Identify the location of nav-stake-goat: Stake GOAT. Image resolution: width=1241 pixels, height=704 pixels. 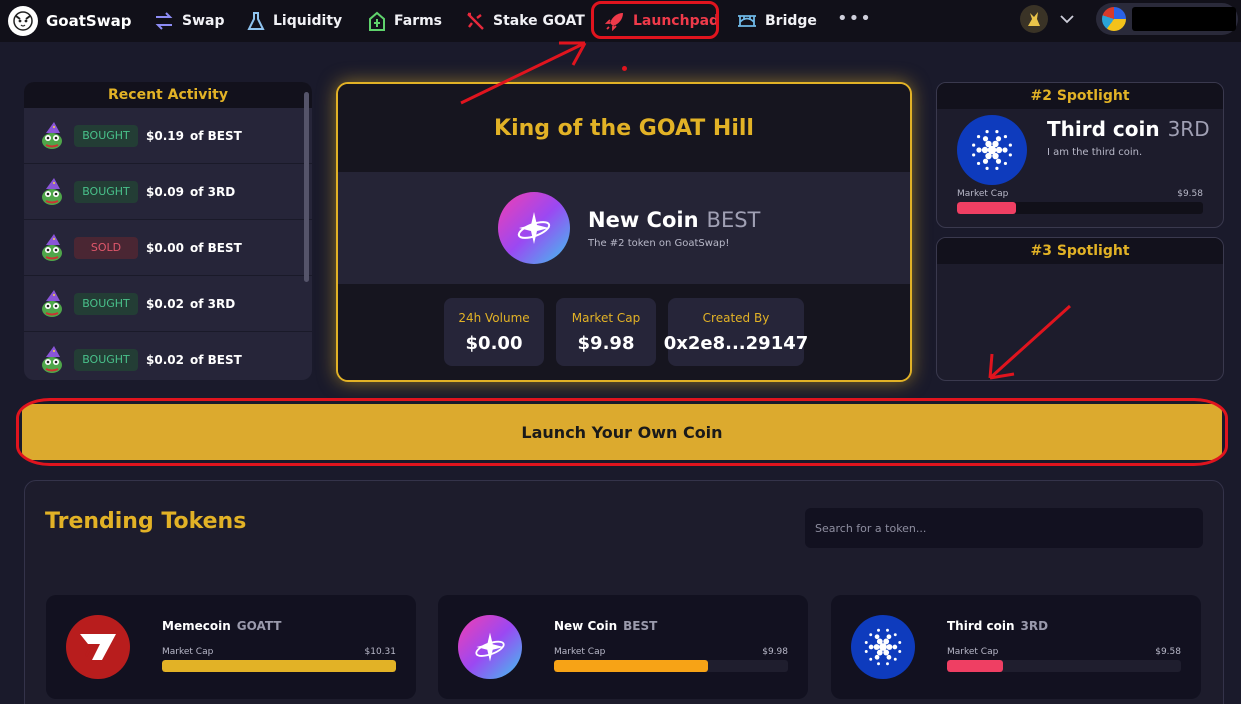
(525, 21).